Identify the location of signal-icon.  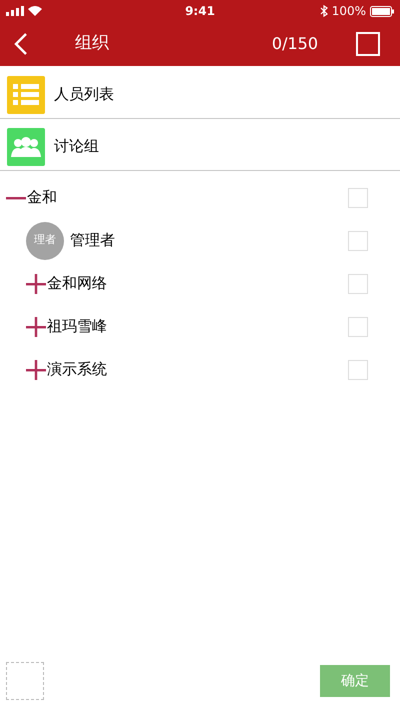
(15, 11).